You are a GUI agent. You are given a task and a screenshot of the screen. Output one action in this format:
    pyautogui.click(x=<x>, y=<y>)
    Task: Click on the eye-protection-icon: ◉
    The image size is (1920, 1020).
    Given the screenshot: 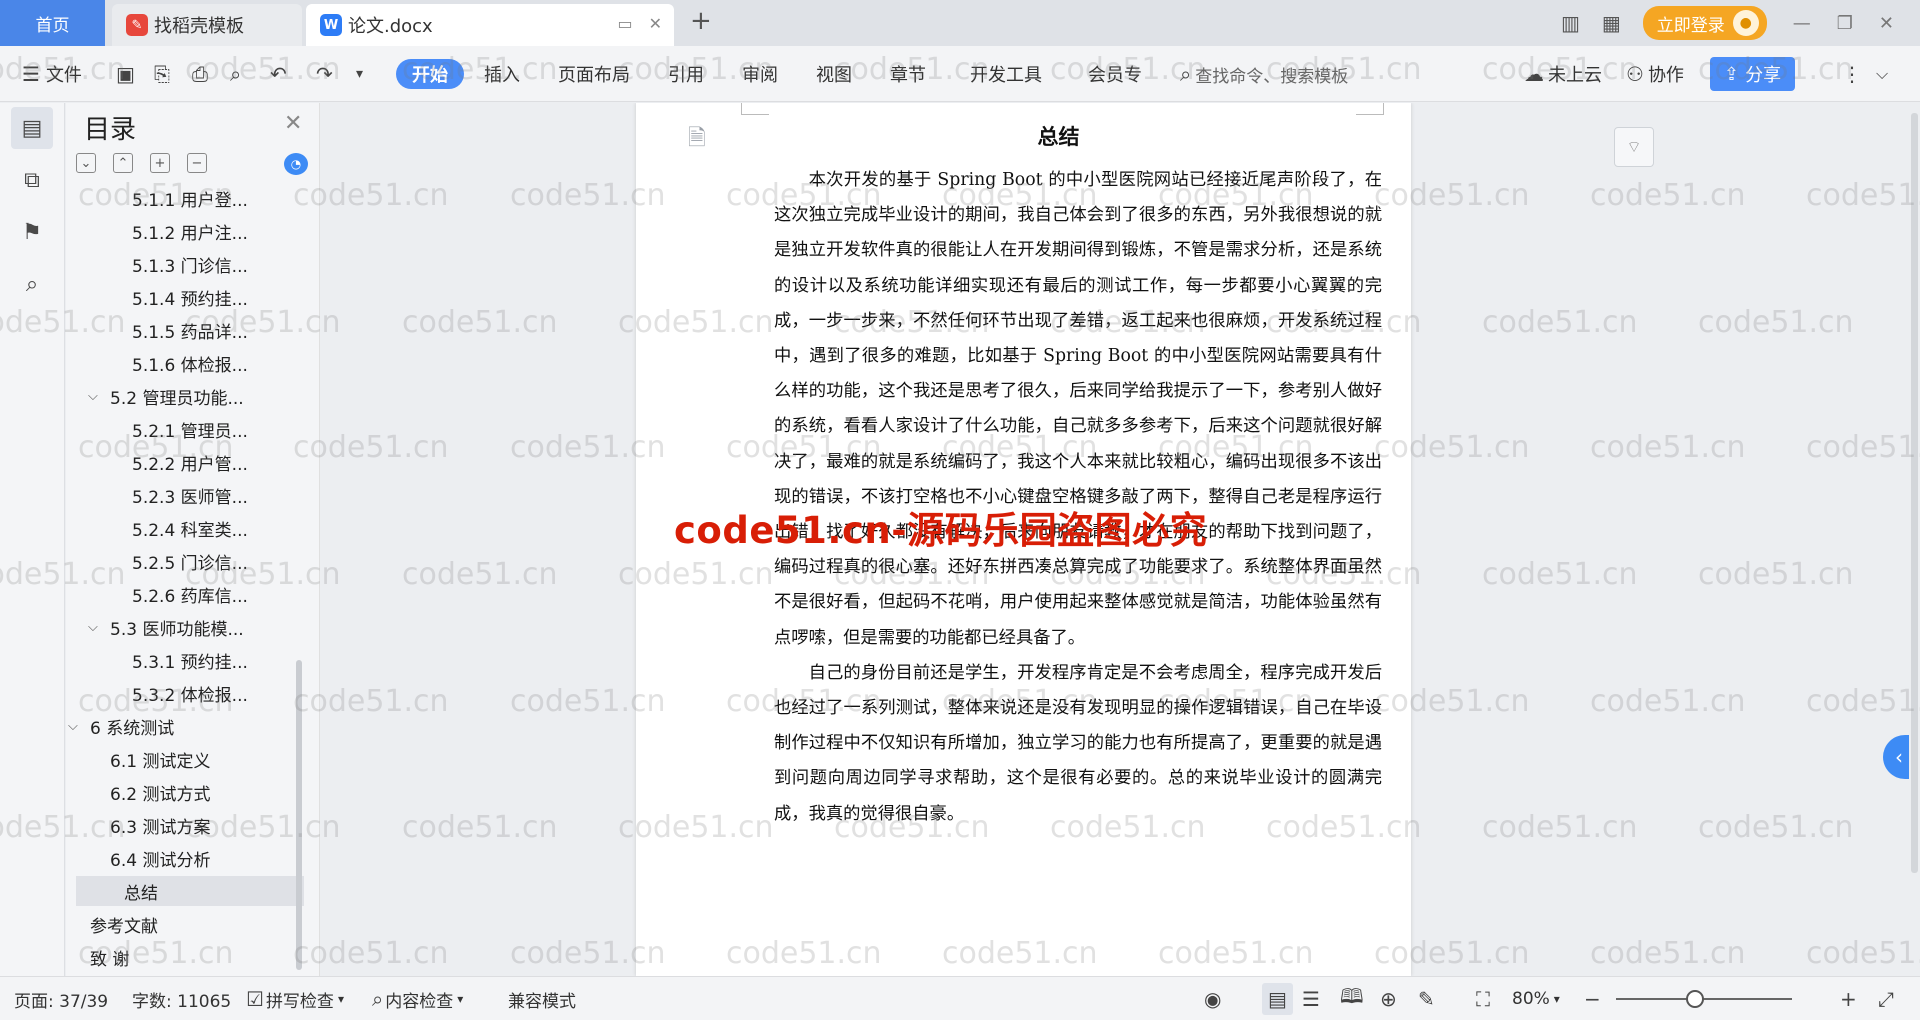 What is the action you would take?
    pyautogui.click(x=1212, y=998)
    